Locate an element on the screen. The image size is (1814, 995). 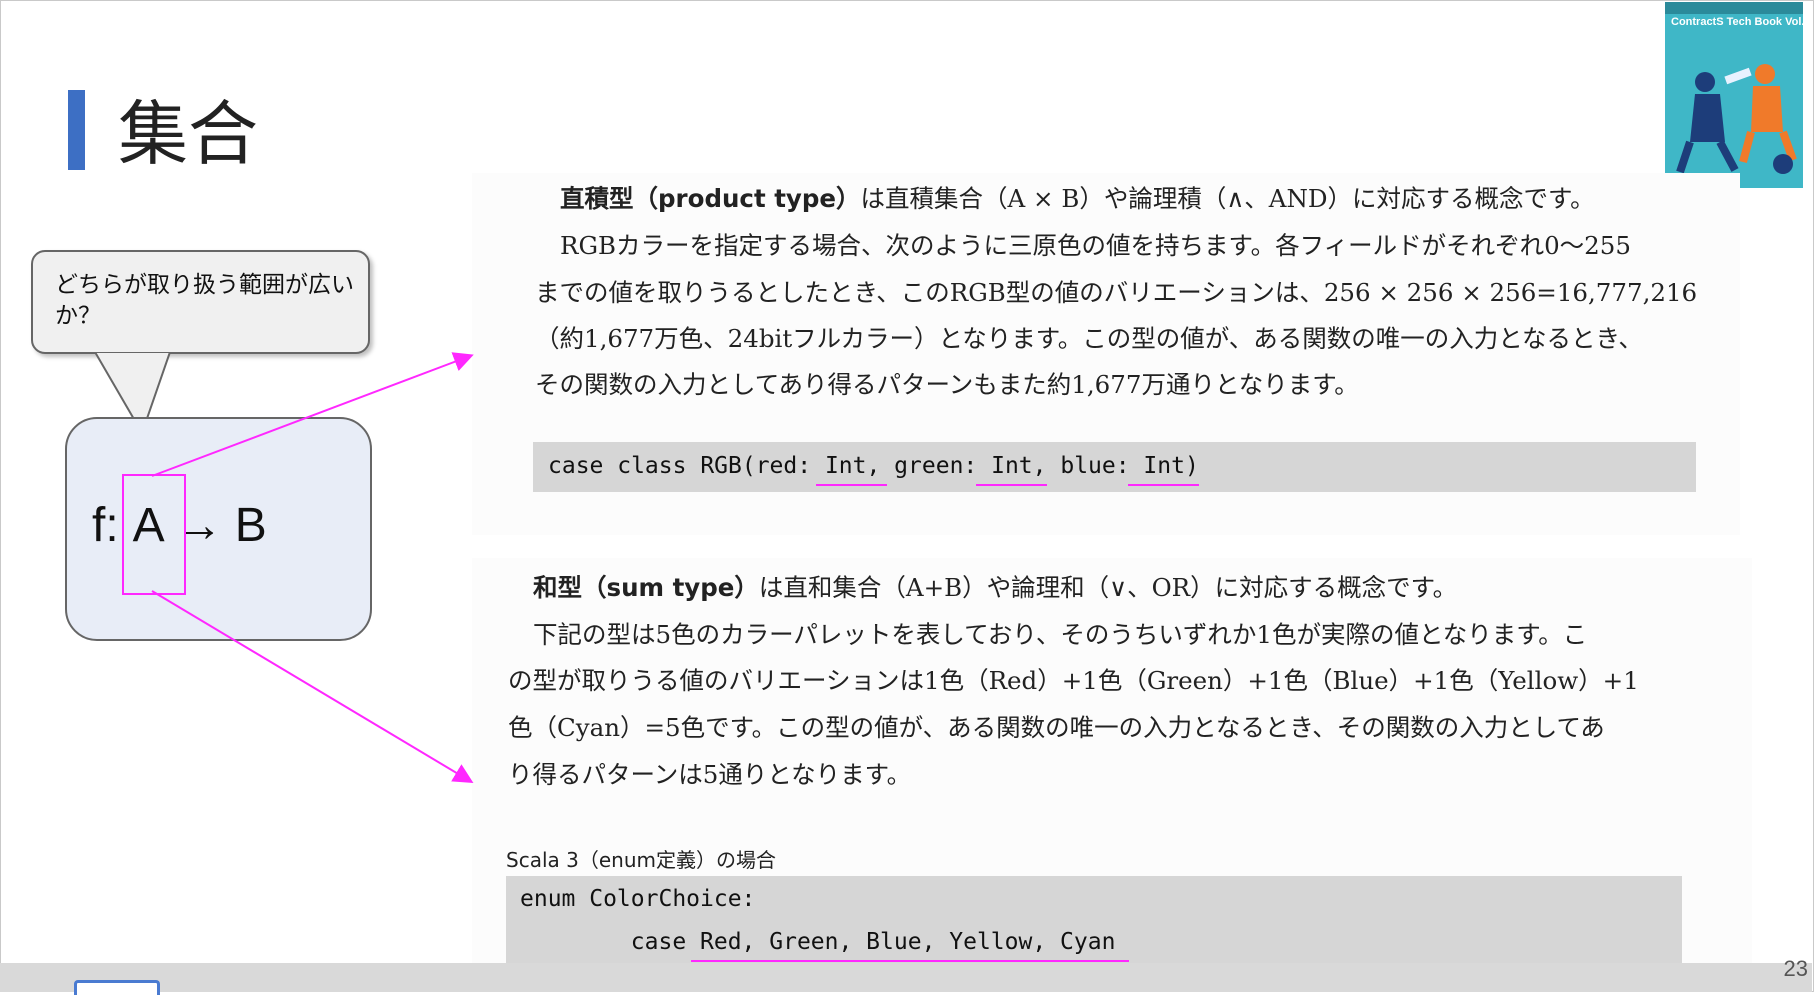
sum-code-line-2: case Red, Green, Blue, Yellow, Cyan is located at coordinates (818, 942).